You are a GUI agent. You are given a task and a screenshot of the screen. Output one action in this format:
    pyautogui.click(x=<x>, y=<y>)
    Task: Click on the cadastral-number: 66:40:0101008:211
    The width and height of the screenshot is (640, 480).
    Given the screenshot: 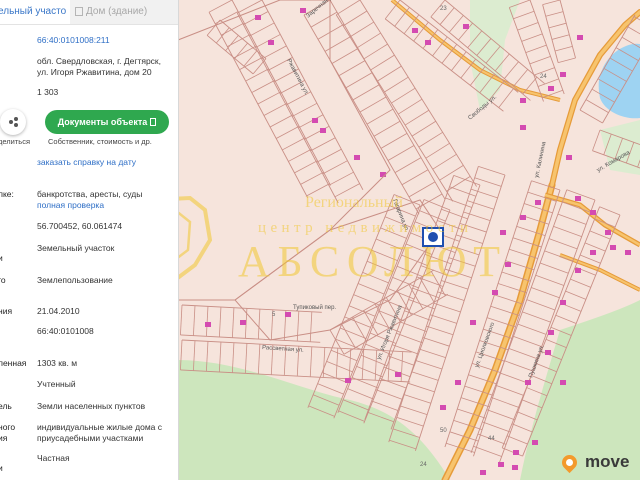 What is the action you would take?
    pyautogui.click(x=73, y=40)
    